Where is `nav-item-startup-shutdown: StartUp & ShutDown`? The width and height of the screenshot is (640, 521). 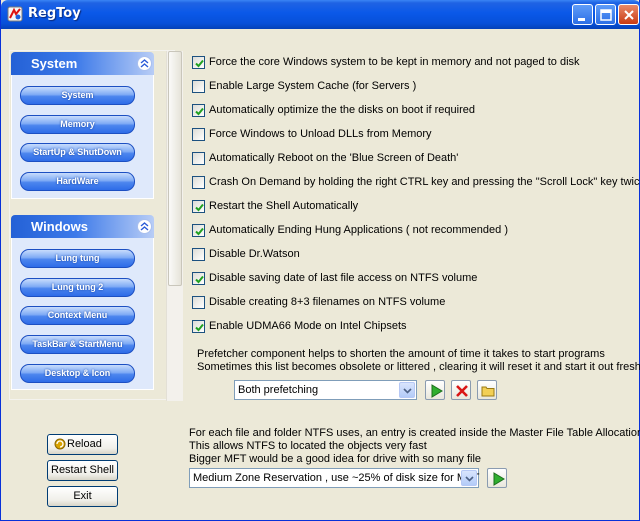 nav-item-startup-shutdown: StartUp & ShutDown is located at coordinates (77, 152).